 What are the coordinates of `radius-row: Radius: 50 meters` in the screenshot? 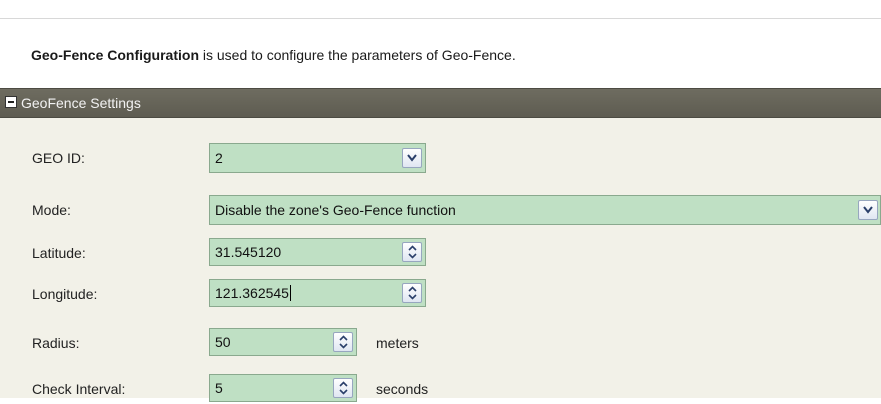 It's located at (440, 343).